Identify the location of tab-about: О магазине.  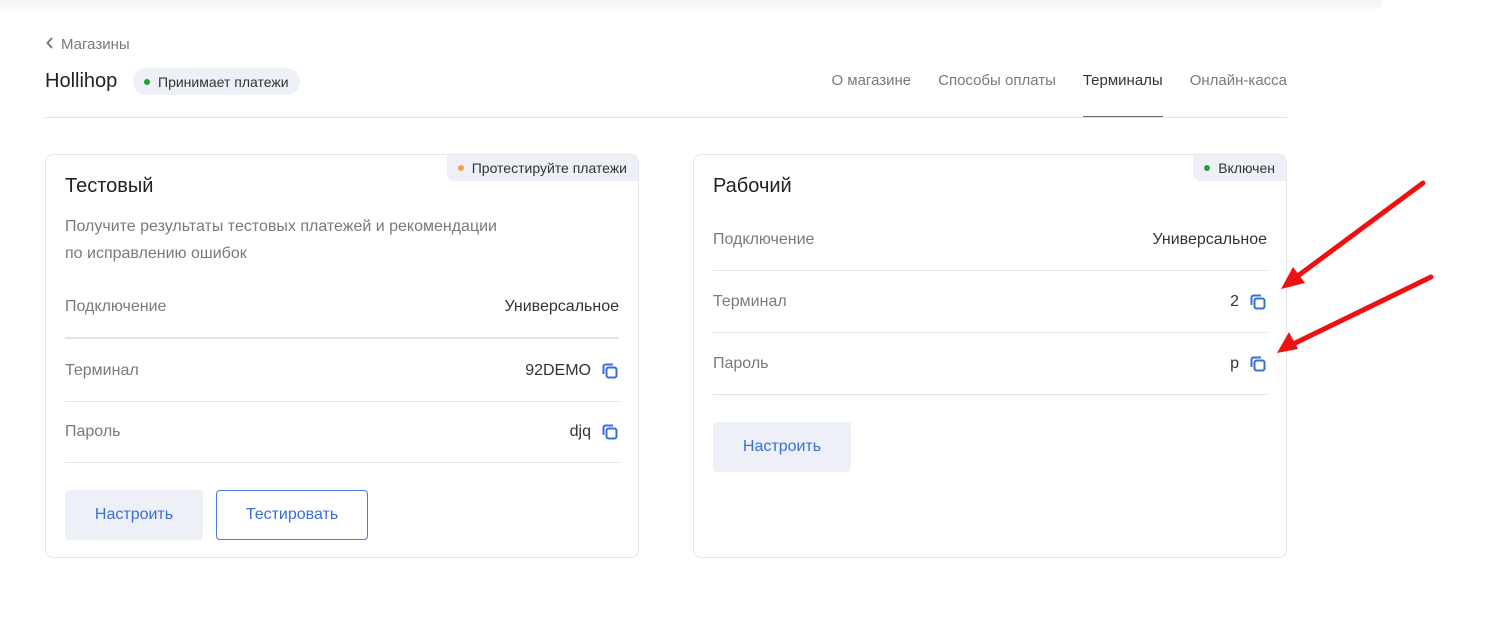
(871, 95).